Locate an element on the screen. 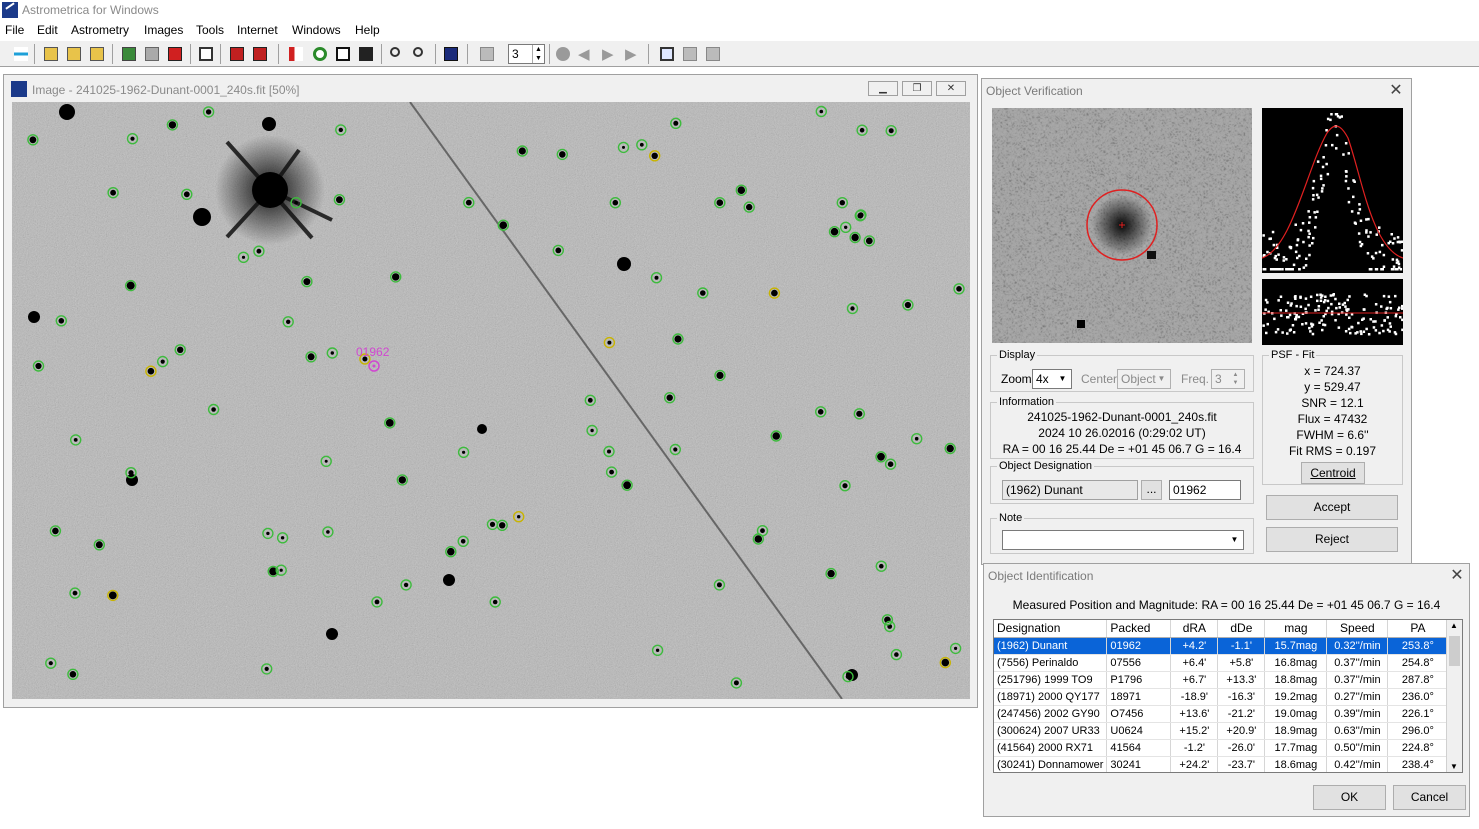 The height and width of the screenshot is (829, 1479). designation-field: (1962) Dunant is located at coordinates (1070, 490).